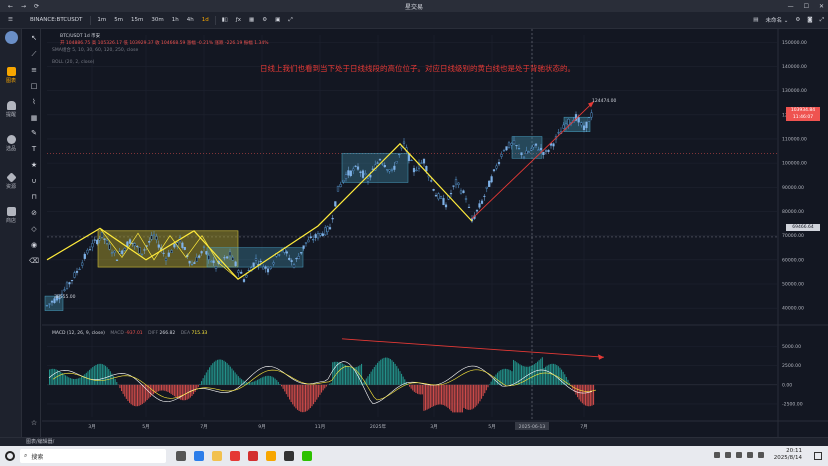 The width and height of the screenshot is (828, 466). I want to click on brush-icon: ✎, so click(34, 133).